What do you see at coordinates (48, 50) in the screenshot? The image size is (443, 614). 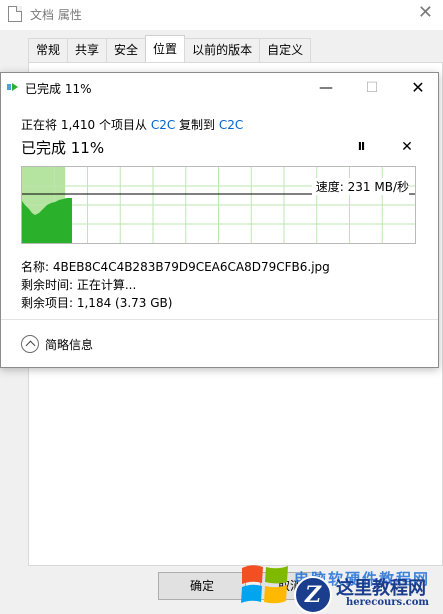 I see `tab-general: 常规` at bounding box center [48, 50].